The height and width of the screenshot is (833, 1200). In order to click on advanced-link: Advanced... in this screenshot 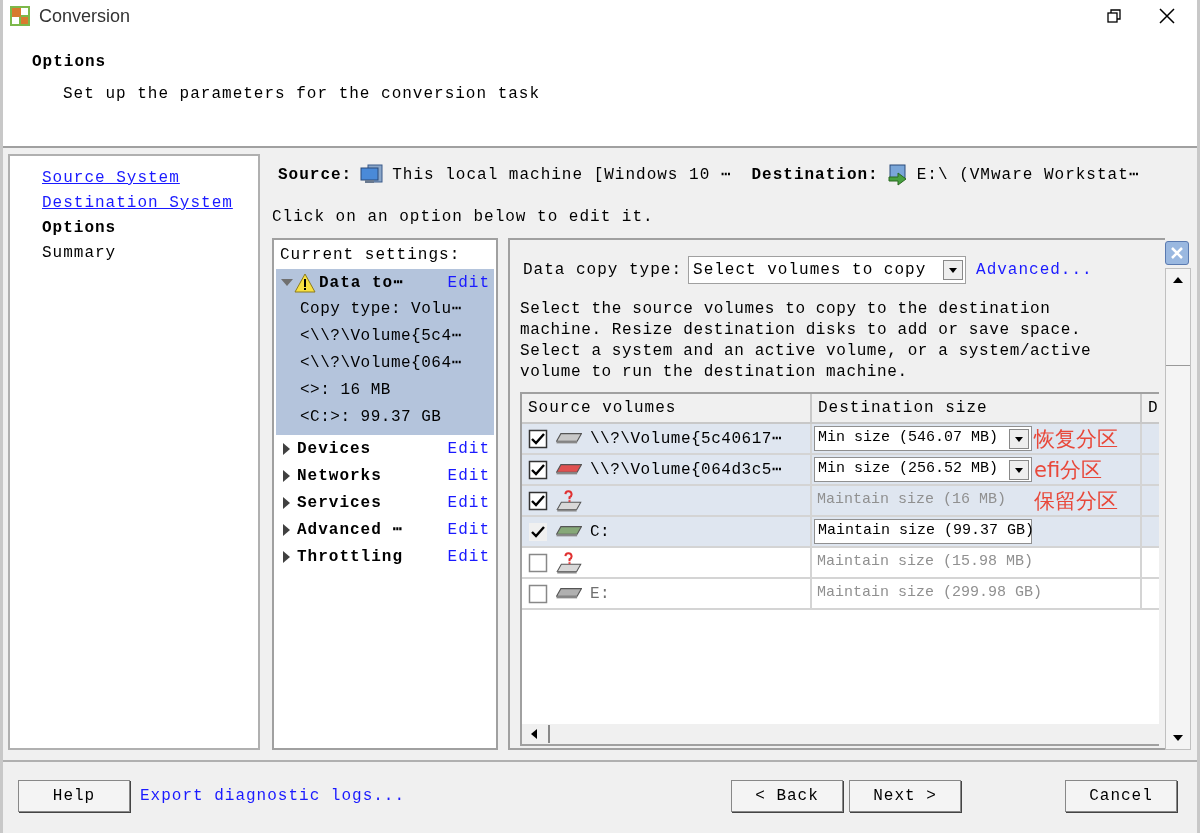, I will do `click(1034, 270)`.